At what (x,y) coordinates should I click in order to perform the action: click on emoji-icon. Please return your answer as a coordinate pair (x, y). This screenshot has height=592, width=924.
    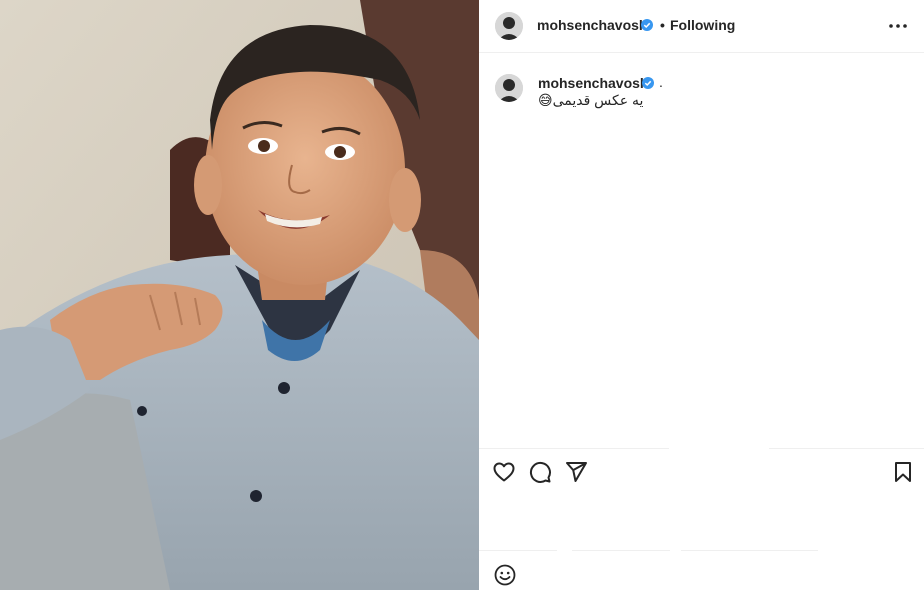
    Looking at the image, I should click on (505, 575).